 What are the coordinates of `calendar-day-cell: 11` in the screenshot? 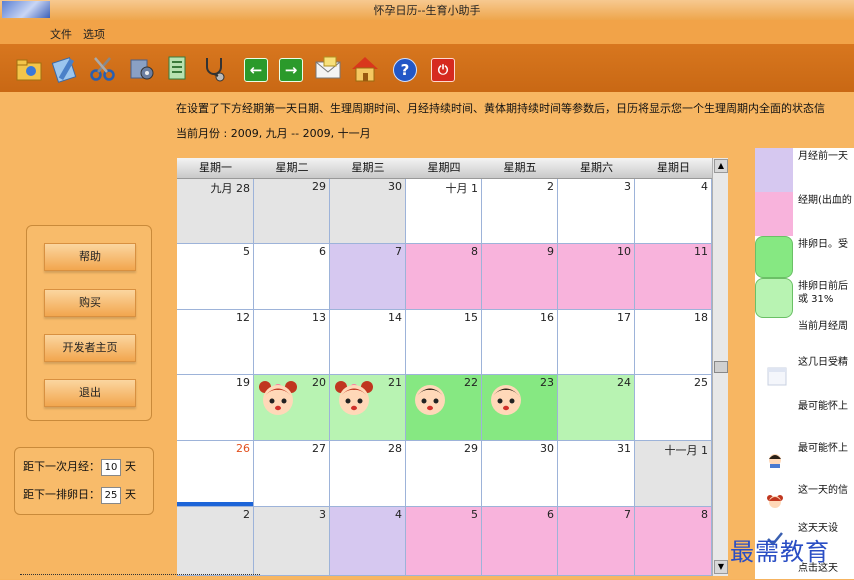 It's located at (673, 277).